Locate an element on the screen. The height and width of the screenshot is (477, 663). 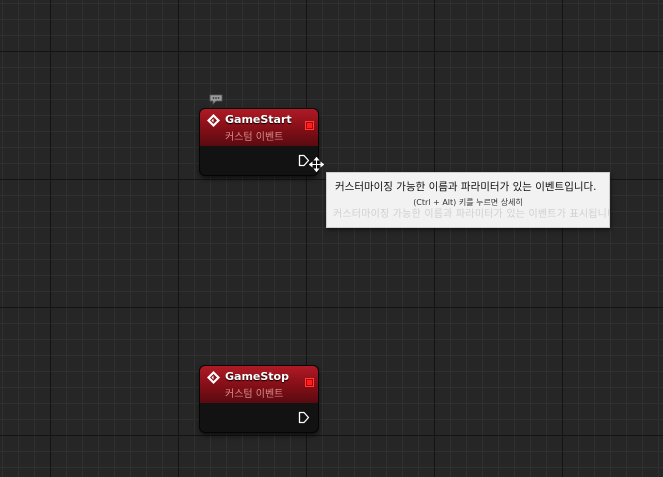
event-node-gamestart: GameStart 커스텀 이벤트 is located at coordinates (259, 142).